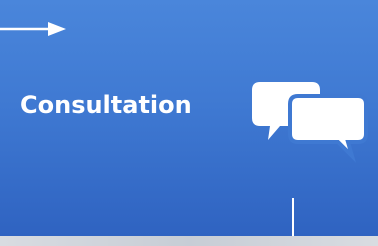 Image resolution: width=378 pixels, height=246 pixels. Describe the element at coordinates (33, 29) in the screenshot. I see `right-arrow-icon` at that location.